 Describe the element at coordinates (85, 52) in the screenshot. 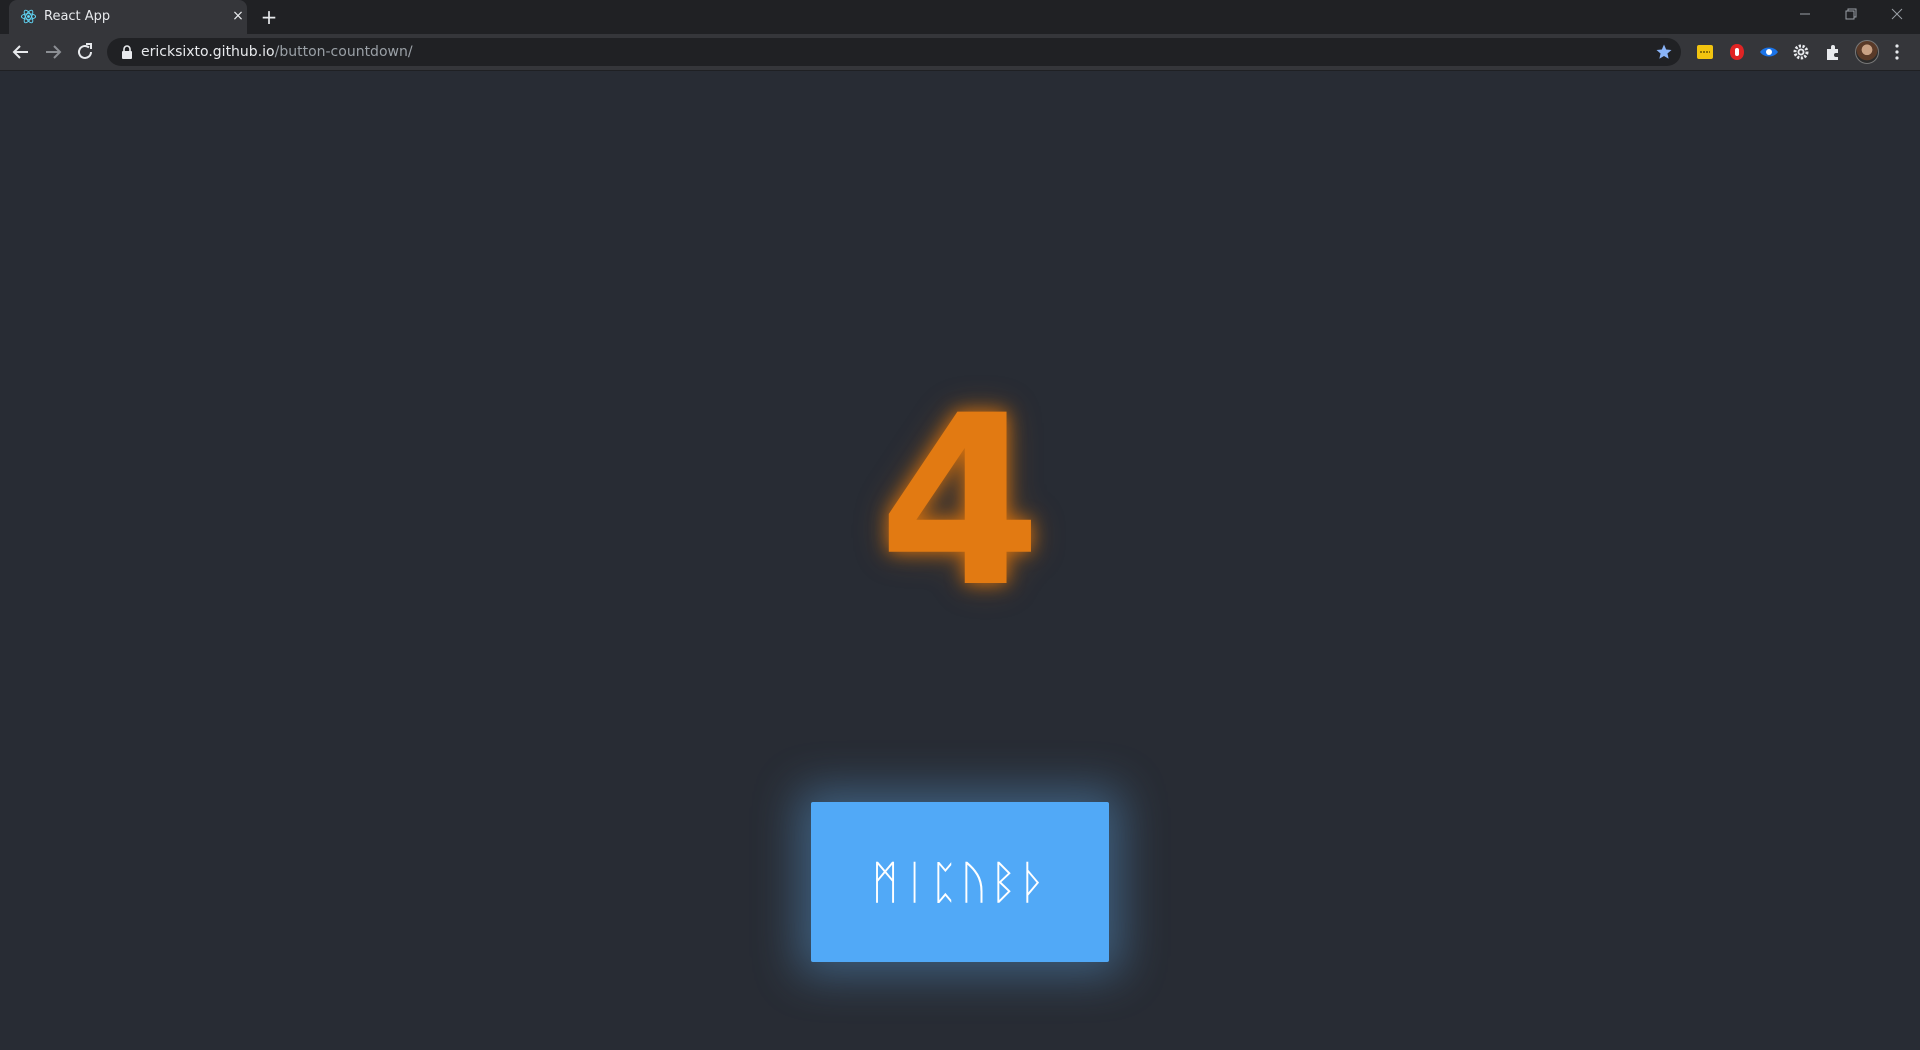

I see `reload-icon` at that location.